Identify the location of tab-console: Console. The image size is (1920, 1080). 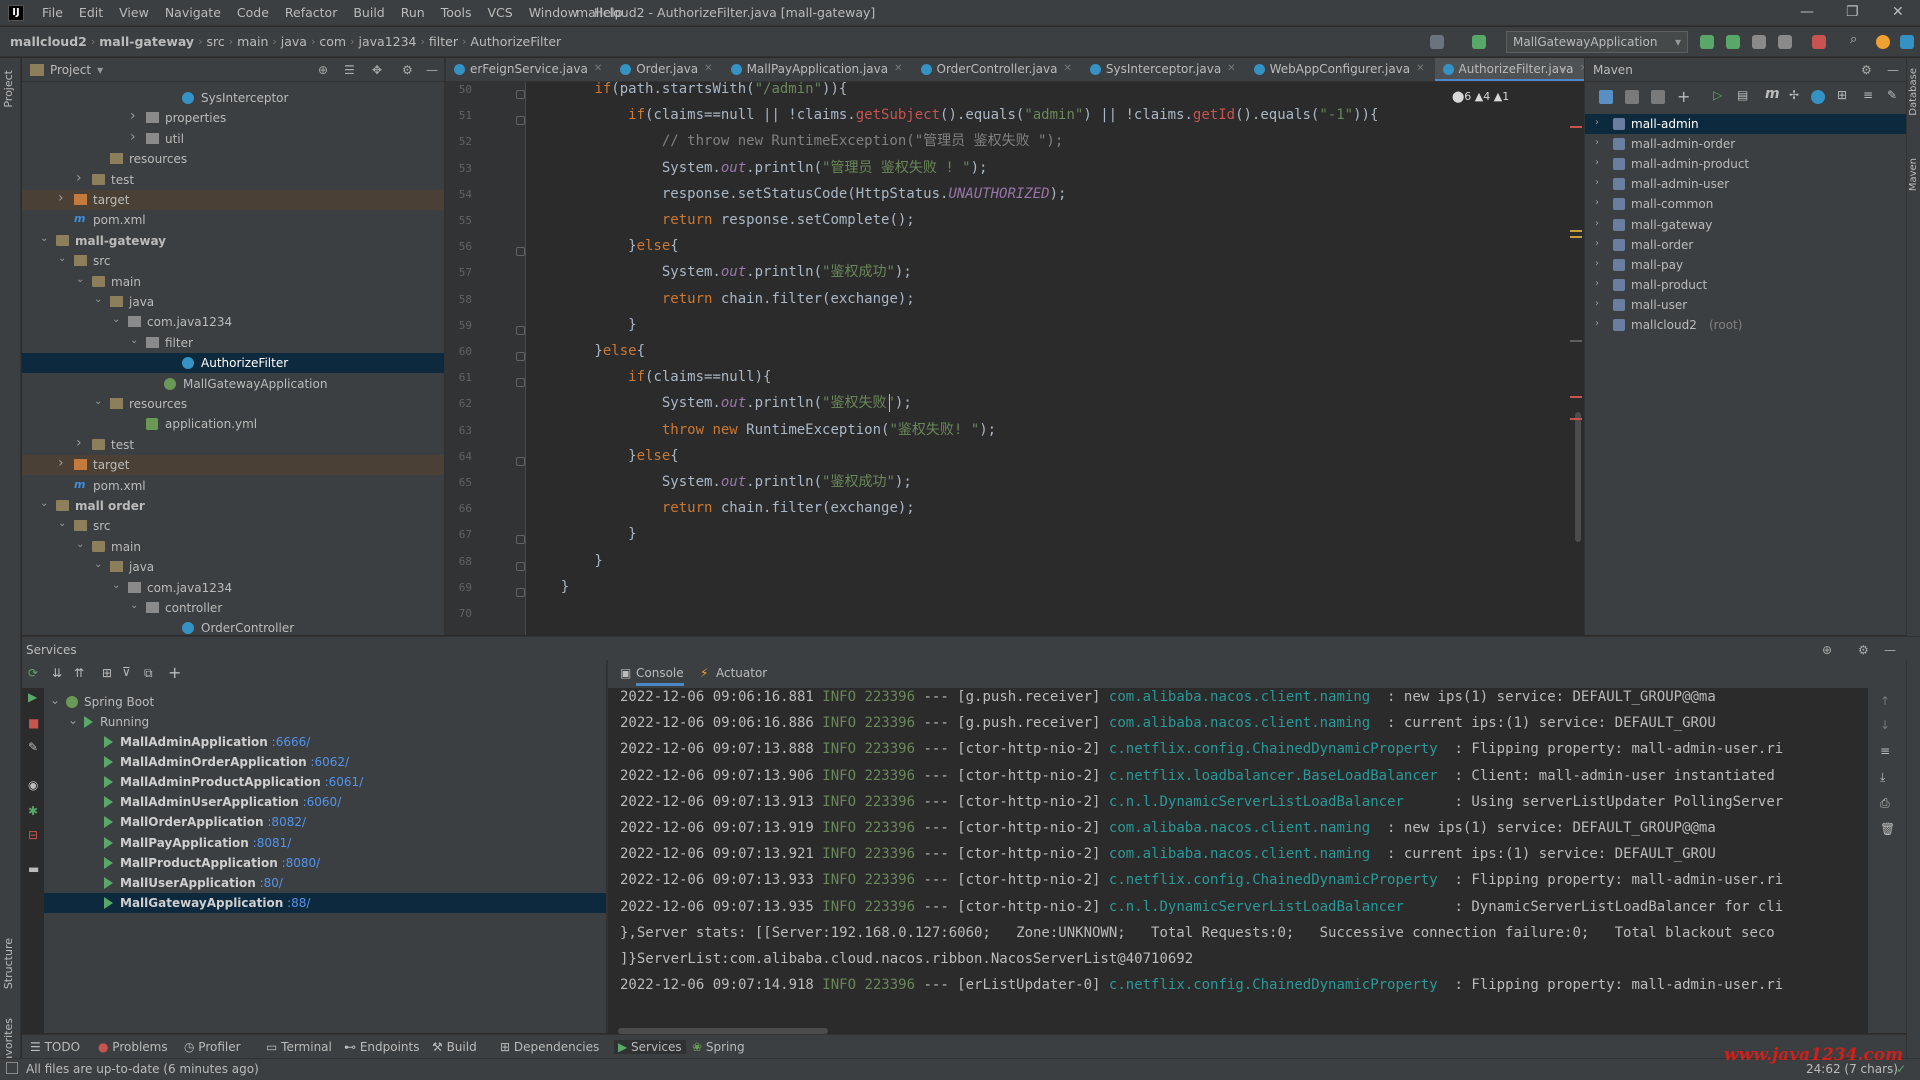
(660, 676).